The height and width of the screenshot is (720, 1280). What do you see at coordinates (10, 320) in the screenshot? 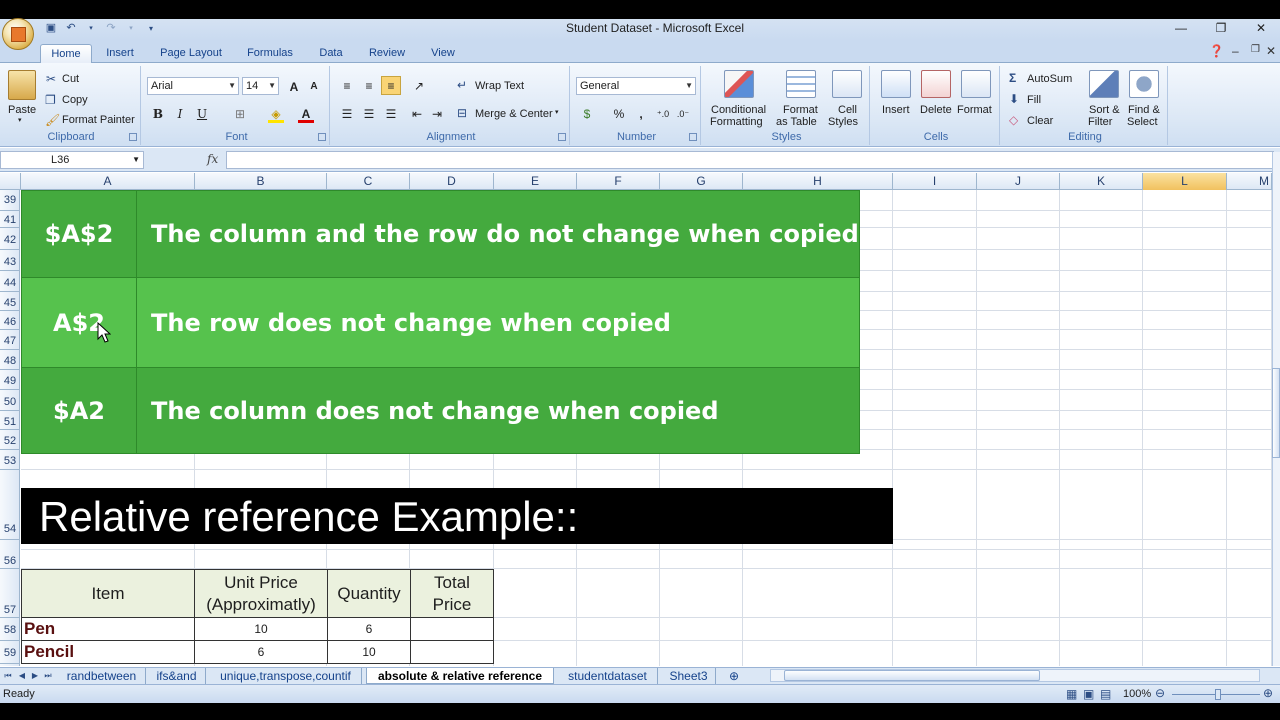
I see `row-header: 46` at bounding box center [10, 320].